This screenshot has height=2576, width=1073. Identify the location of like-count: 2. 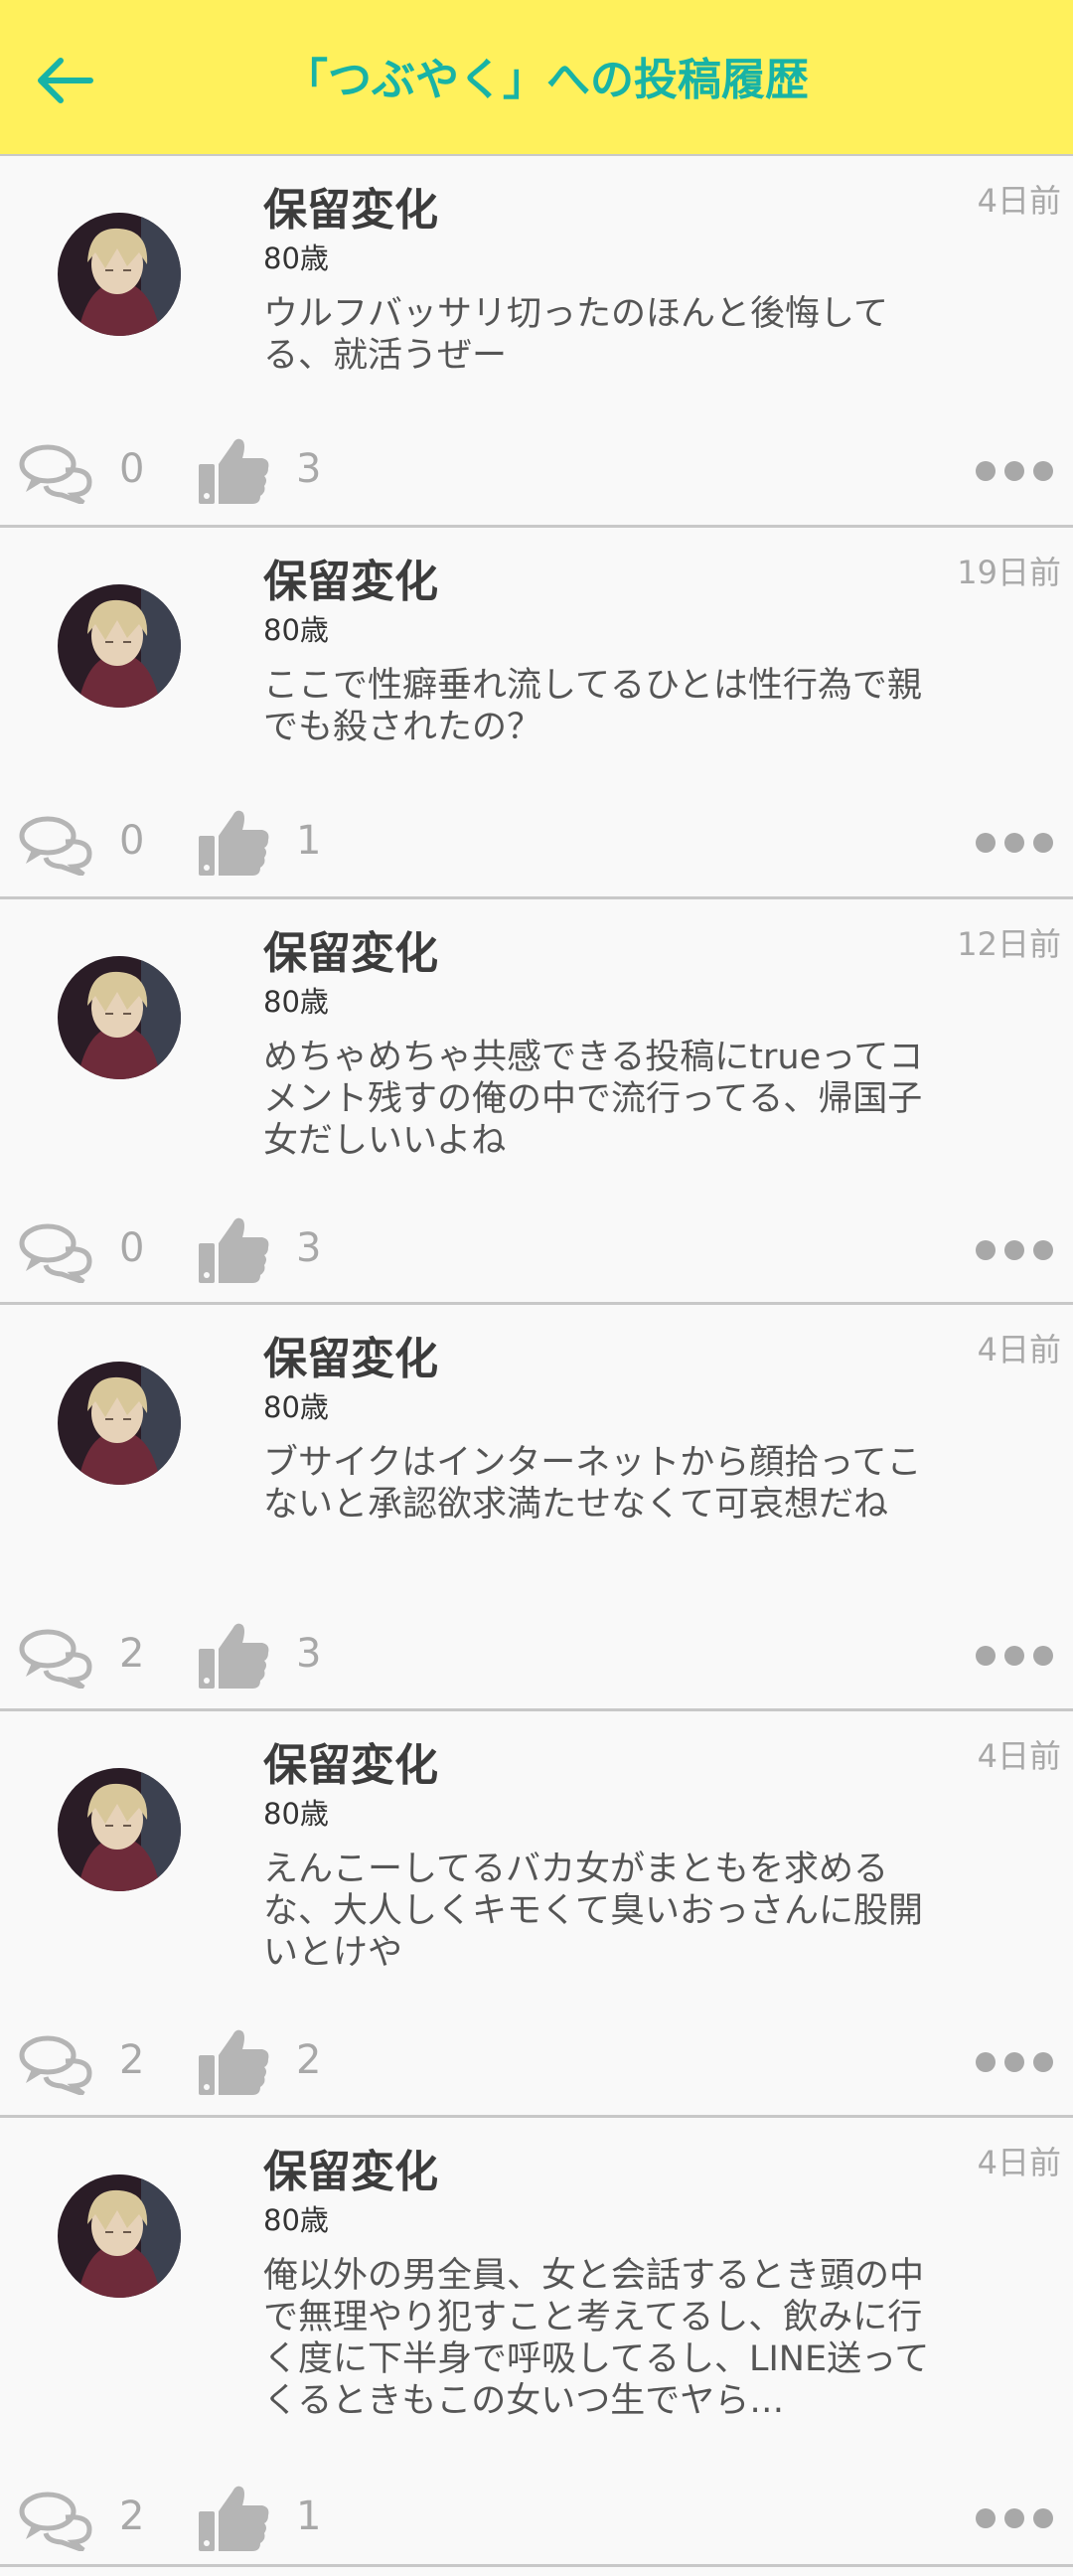
(309, 2060).